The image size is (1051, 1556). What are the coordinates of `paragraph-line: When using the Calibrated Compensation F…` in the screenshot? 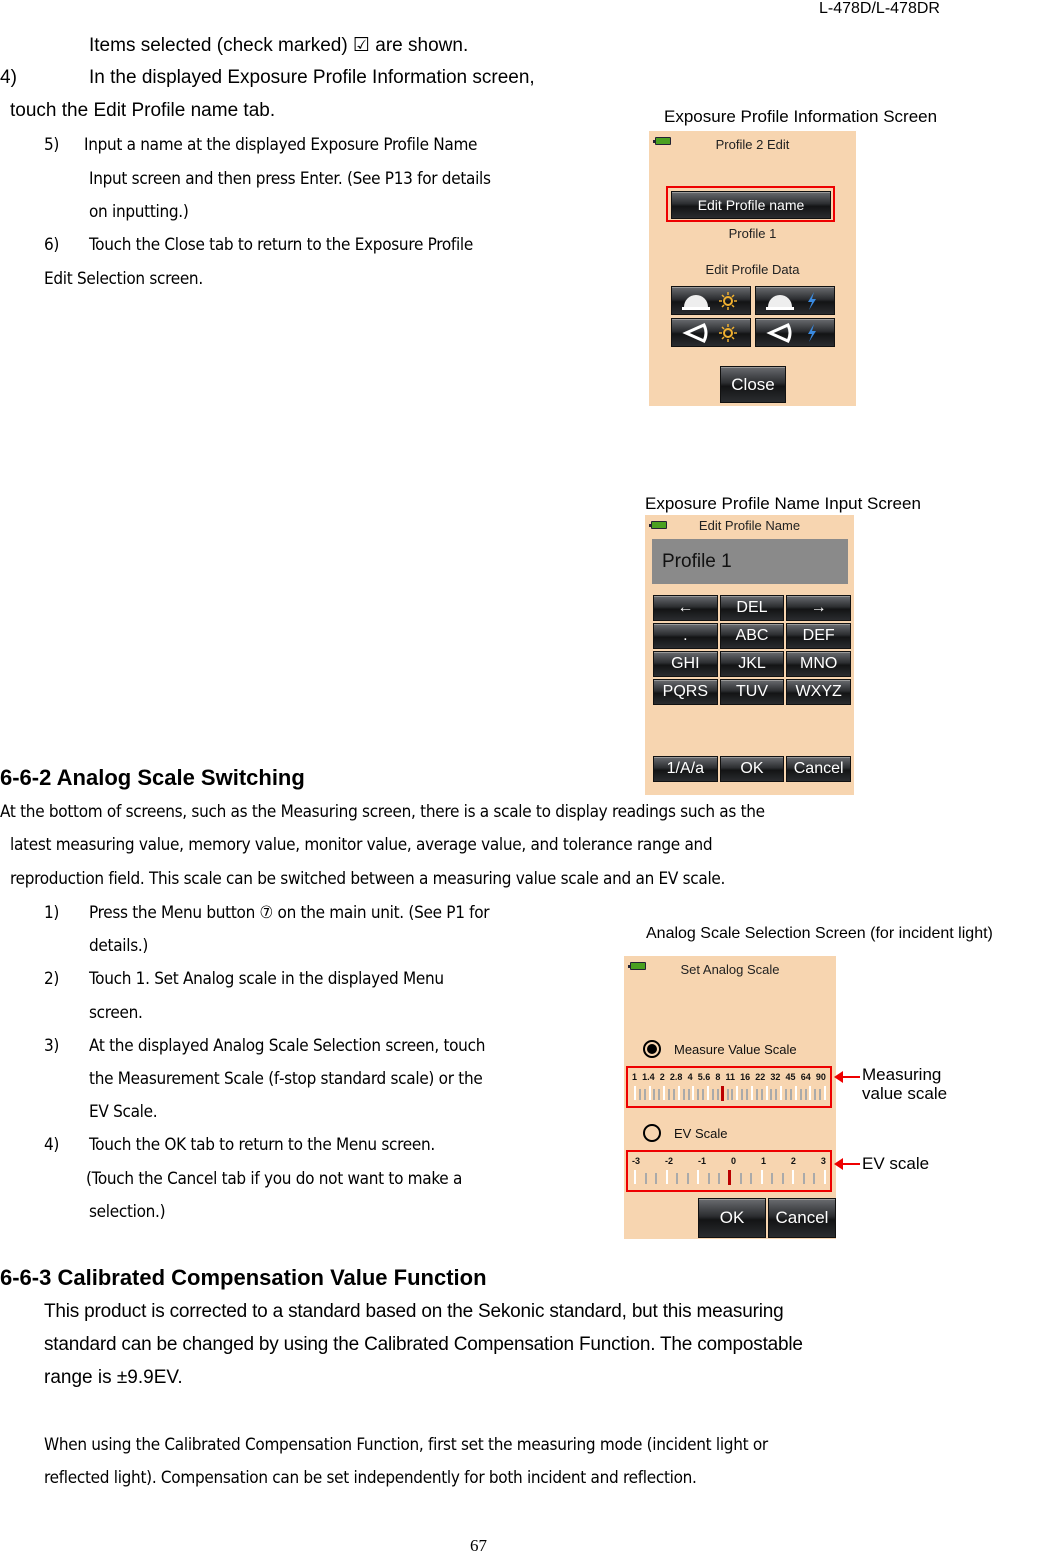 It's located at (406, 1445).